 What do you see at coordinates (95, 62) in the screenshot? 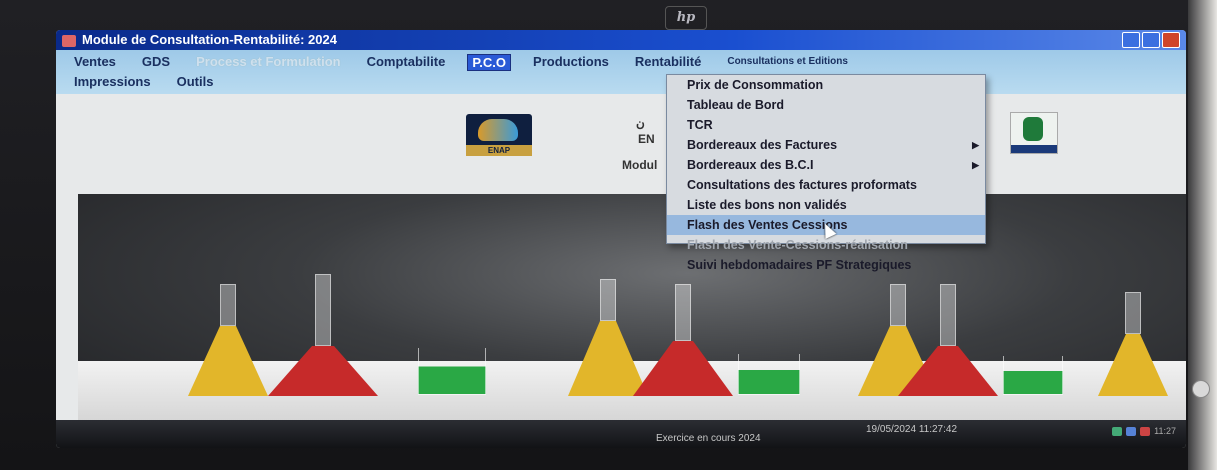
I see `menu-ventes: Ventes` at bounding box center [95, 62].